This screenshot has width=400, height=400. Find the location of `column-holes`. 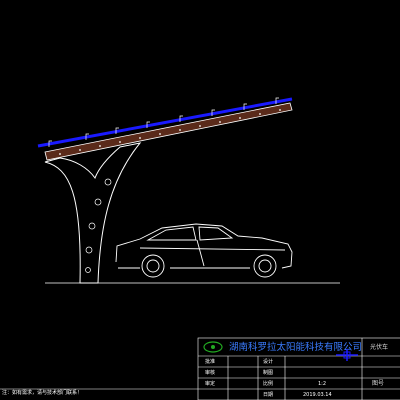

column-holes is located at coordinates (98, 225).